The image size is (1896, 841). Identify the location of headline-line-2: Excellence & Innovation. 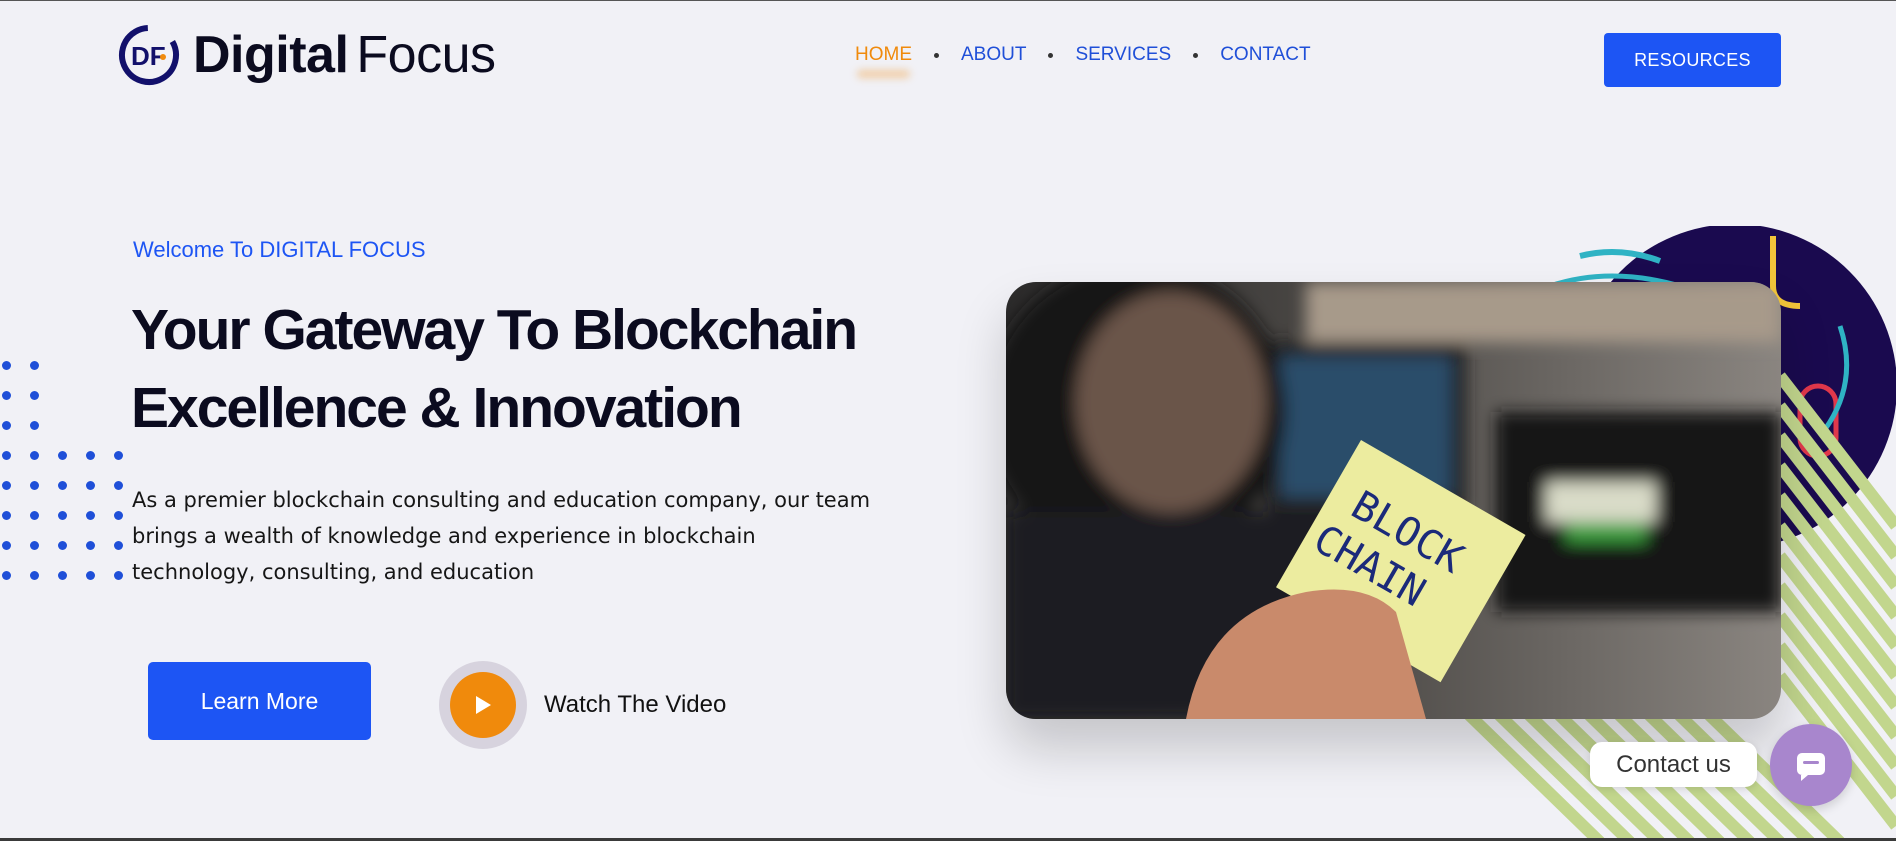
(437, 408).